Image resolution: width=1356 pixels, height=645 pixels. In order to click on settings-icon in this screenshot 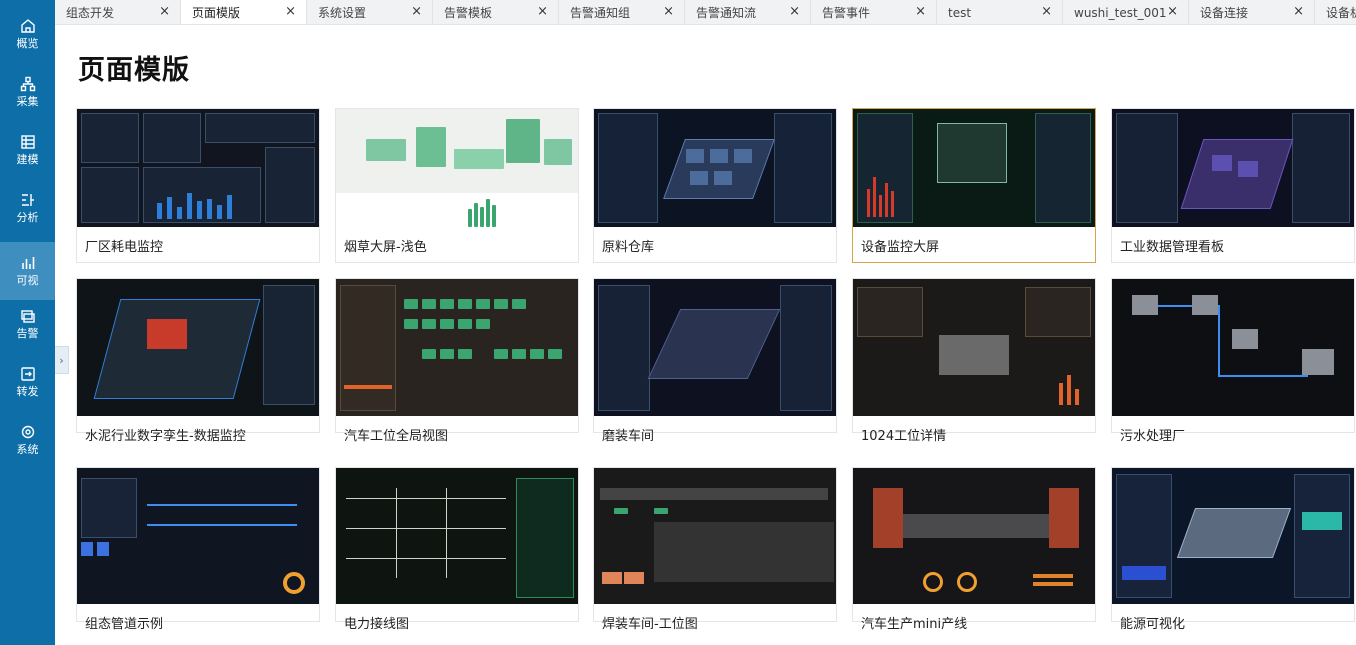, I will do `click(27, 432)`.